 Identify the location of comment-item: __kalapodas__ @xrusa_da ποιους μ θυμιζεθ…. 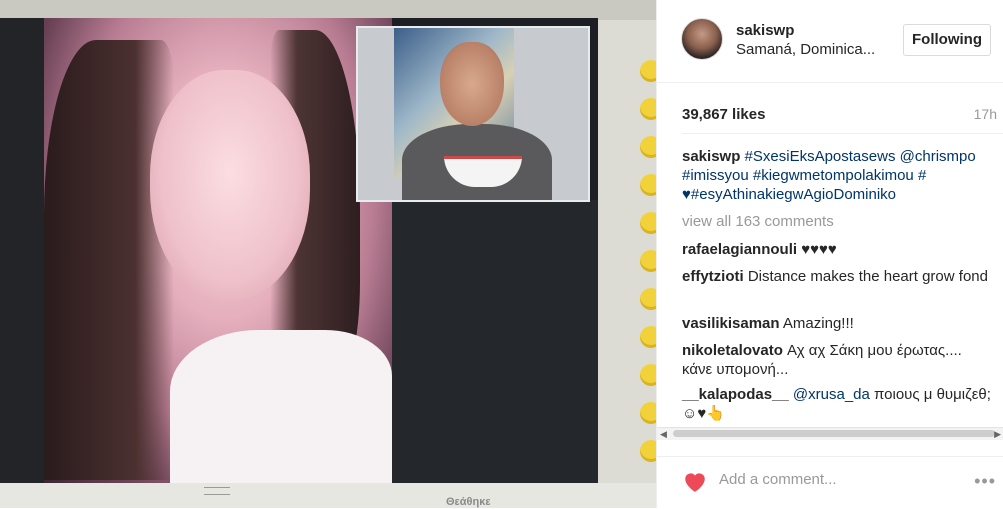
(837, 404).